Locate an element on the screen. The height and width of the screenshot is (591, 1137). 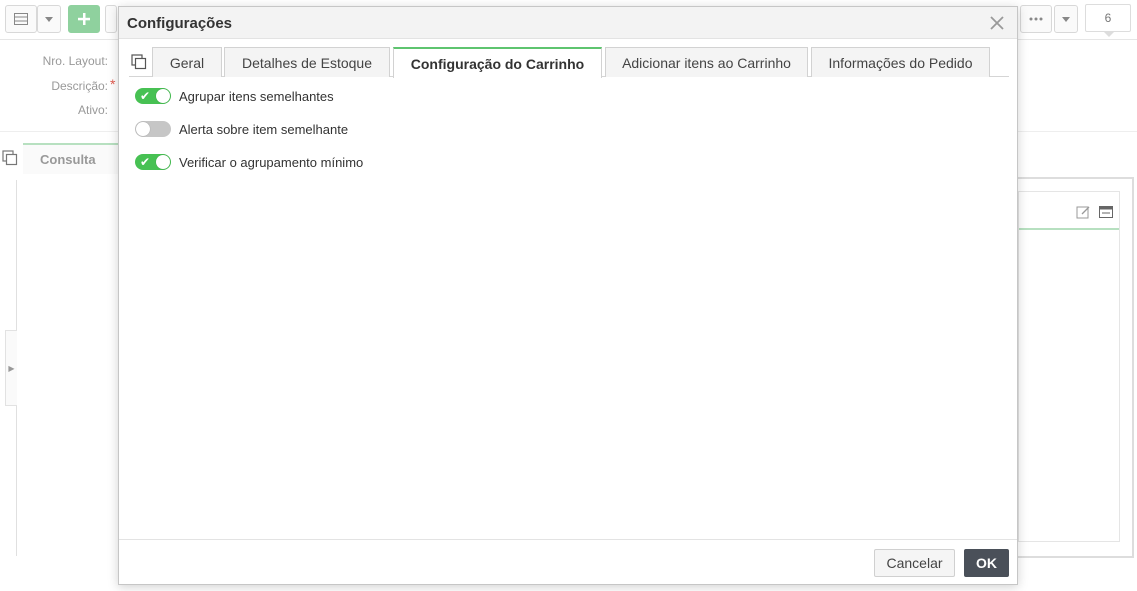
layout-label: Nro. Layout: is located at coordinates (75, 61).